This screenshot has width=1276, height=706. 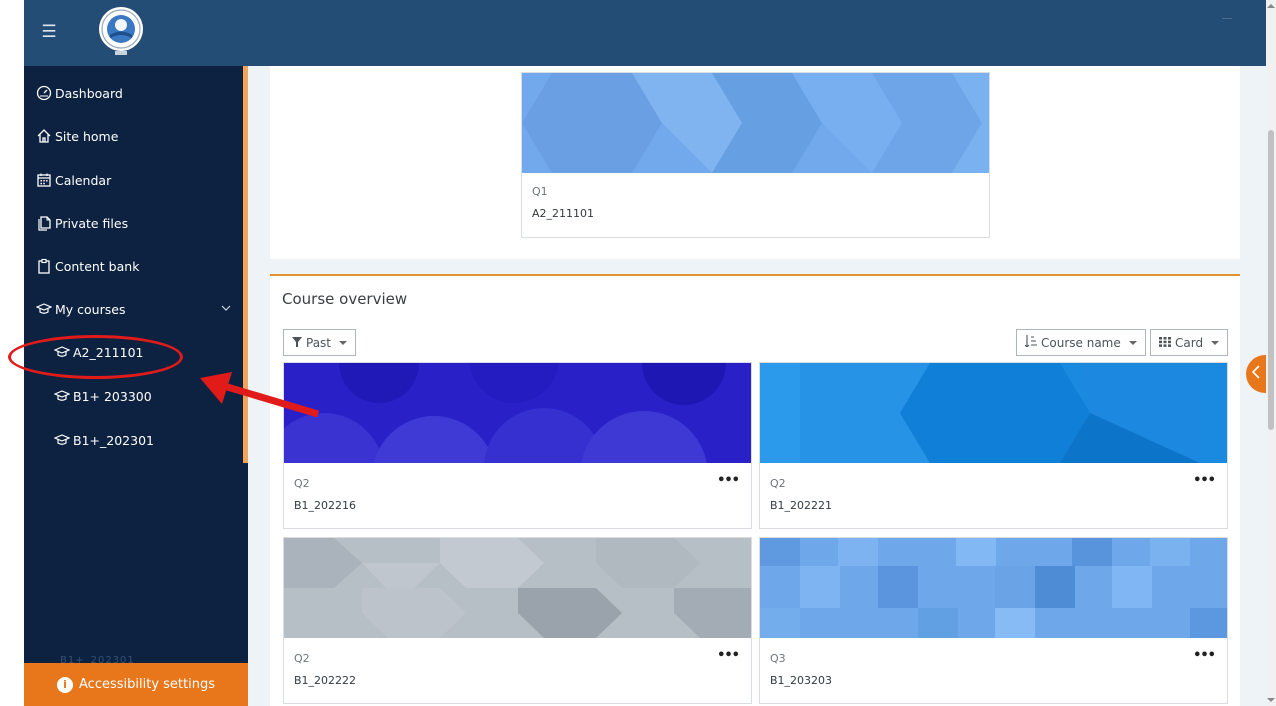 I want to click on course-card-a2-211101: Q1 A2_211101, so click(x=755, y=155).